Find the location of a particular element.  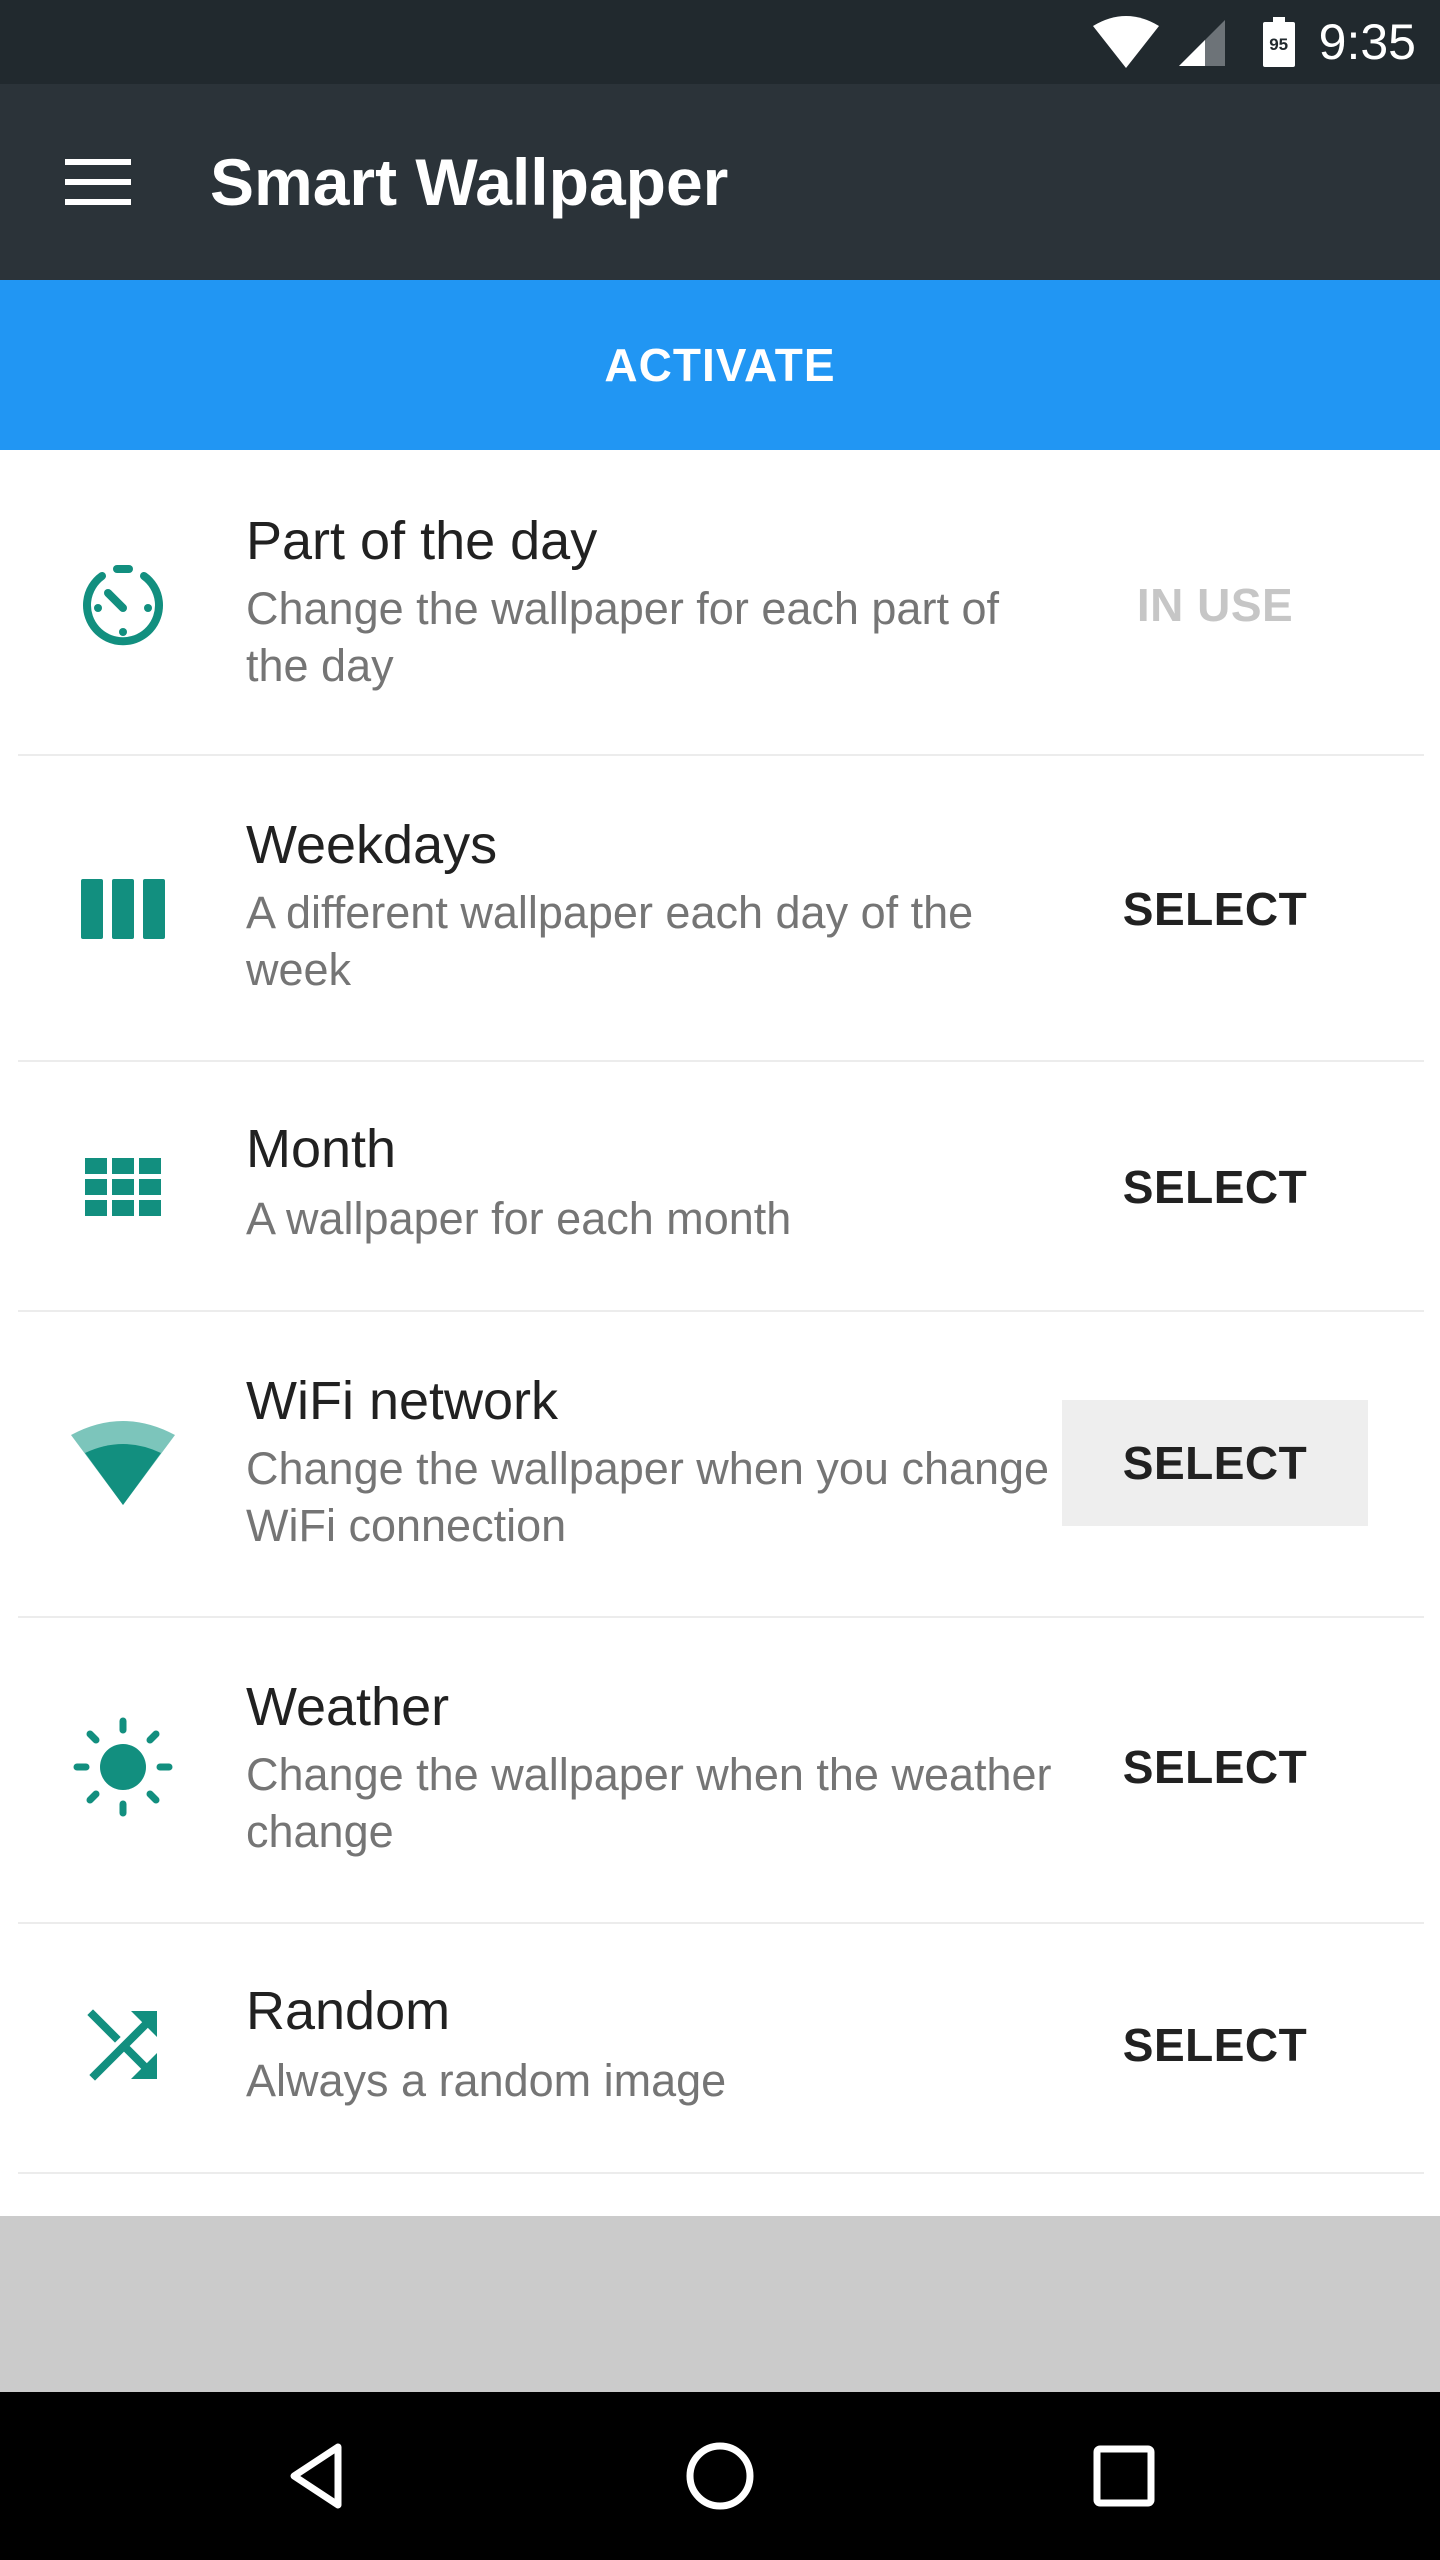

recents-icon is located at coordinates (1124, 2476).